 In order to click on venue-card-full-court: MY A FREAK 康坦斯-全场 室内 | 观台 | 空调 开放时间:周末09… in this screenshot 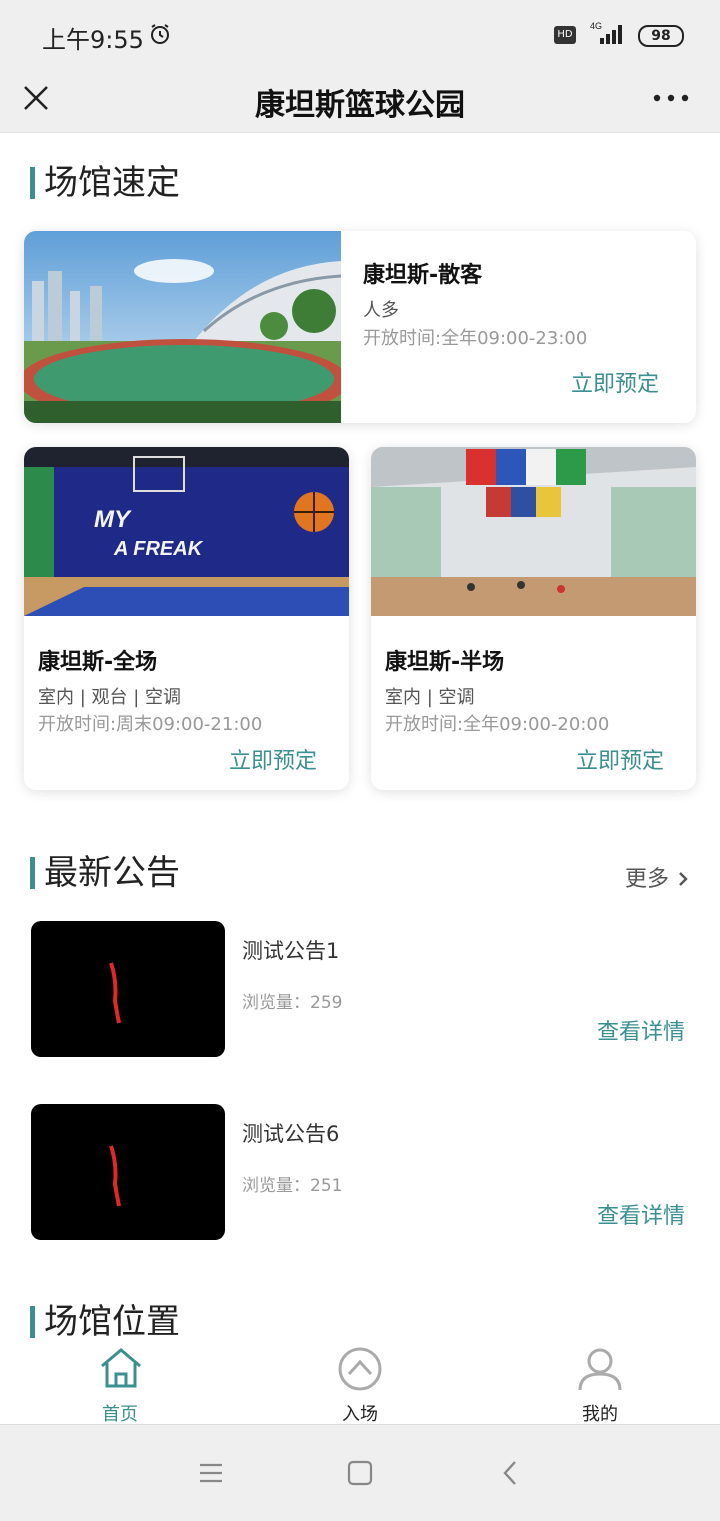, I will do `click(186, 618)`.